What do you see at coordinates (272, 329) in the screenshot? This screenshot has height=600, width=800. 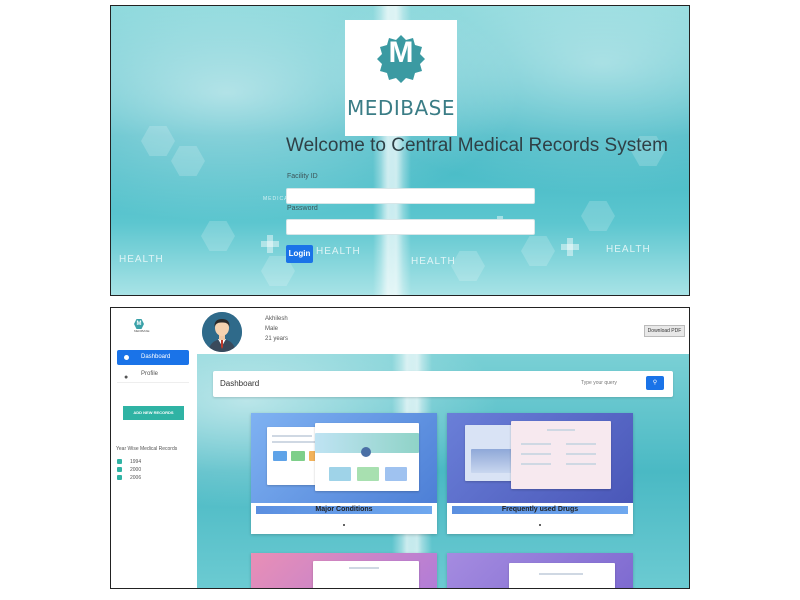 I see `patient-gender: Male` at bounding box center [272, 329].